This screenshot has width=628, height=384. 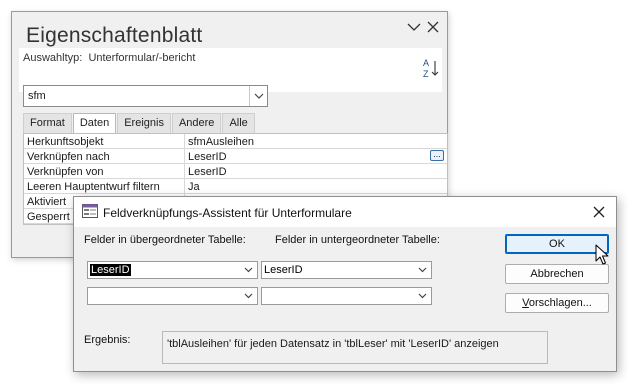 I want to click on property-key: Leeren Hauptentwurf filtern, so click(x=104, y=186).